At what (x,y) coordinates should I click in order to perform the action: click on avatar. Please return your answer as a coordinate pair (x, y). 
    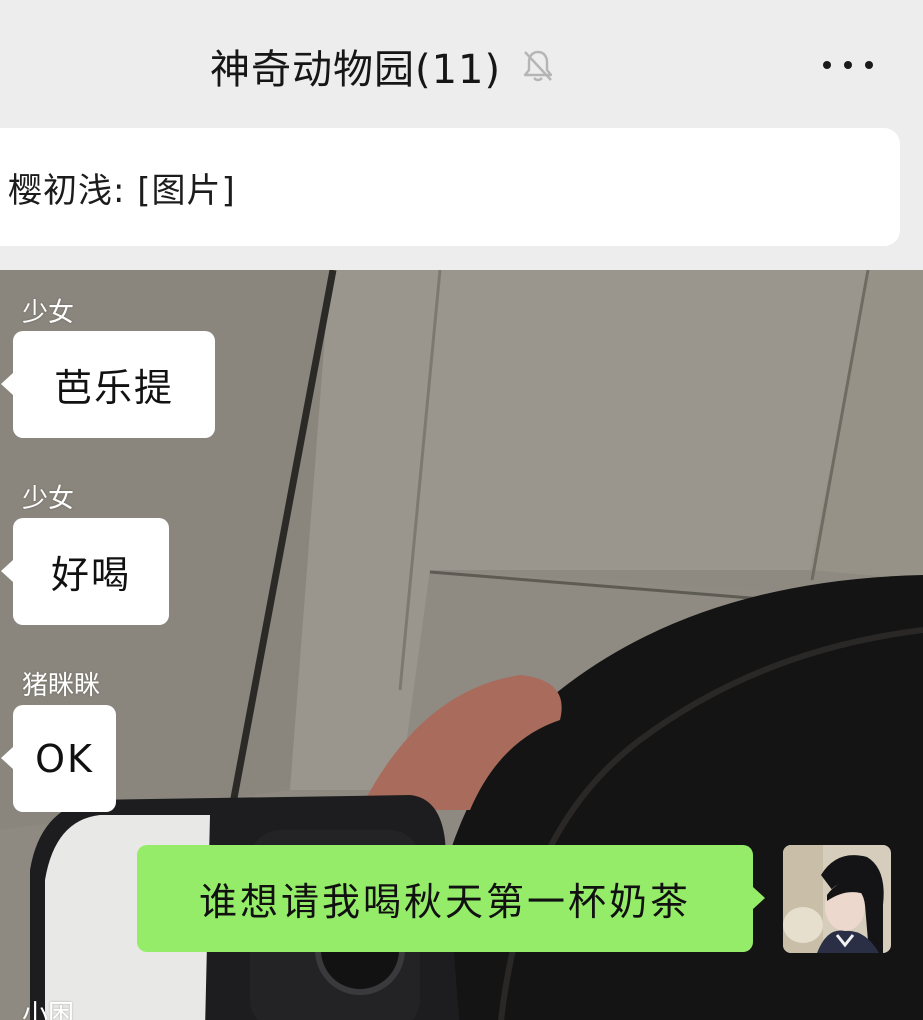
    Looking at the image, I should click on (837, 899).